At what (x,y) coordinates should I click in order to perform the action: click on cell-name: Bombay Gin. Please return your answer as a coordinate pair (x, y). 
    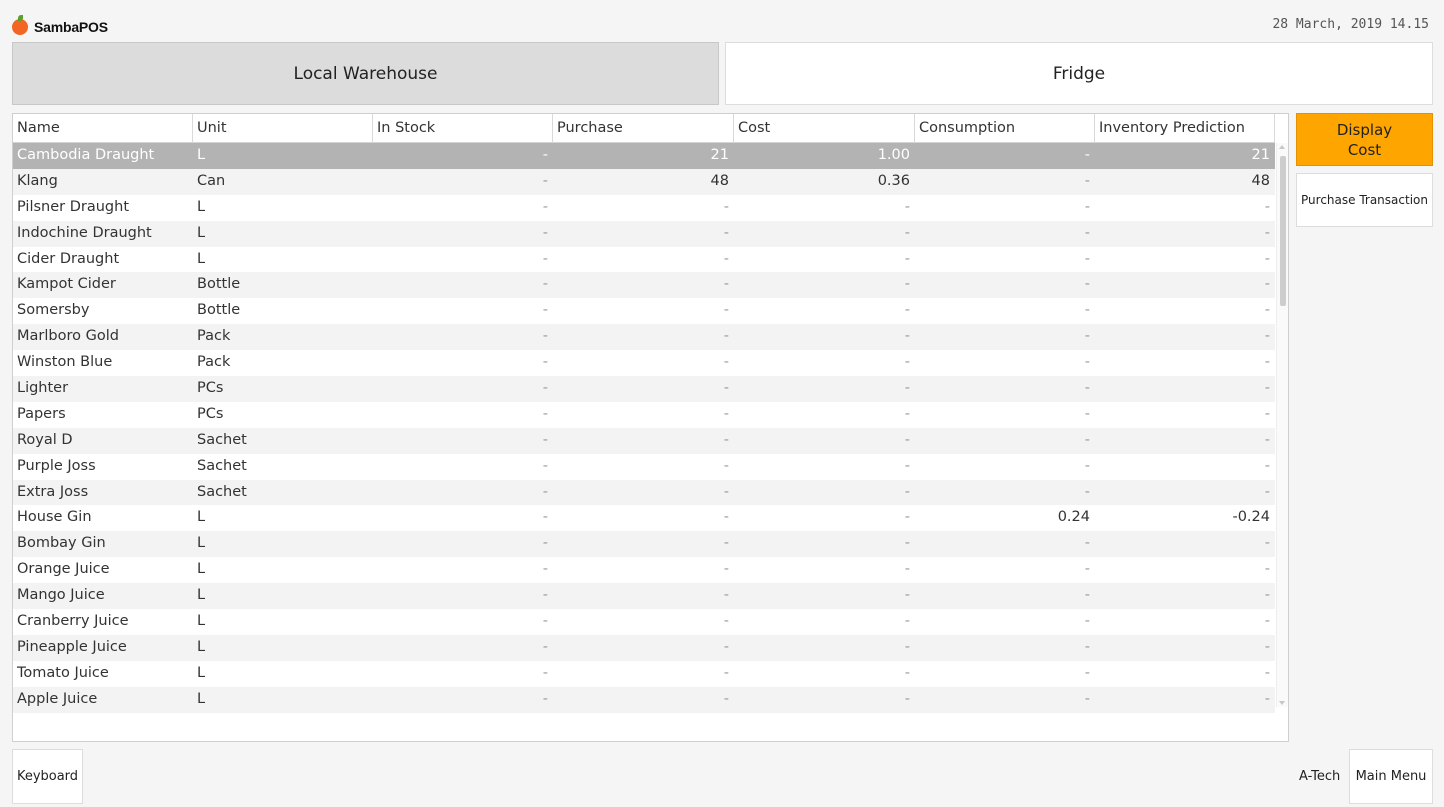
    Looking at the image, I should click on (61, 543).